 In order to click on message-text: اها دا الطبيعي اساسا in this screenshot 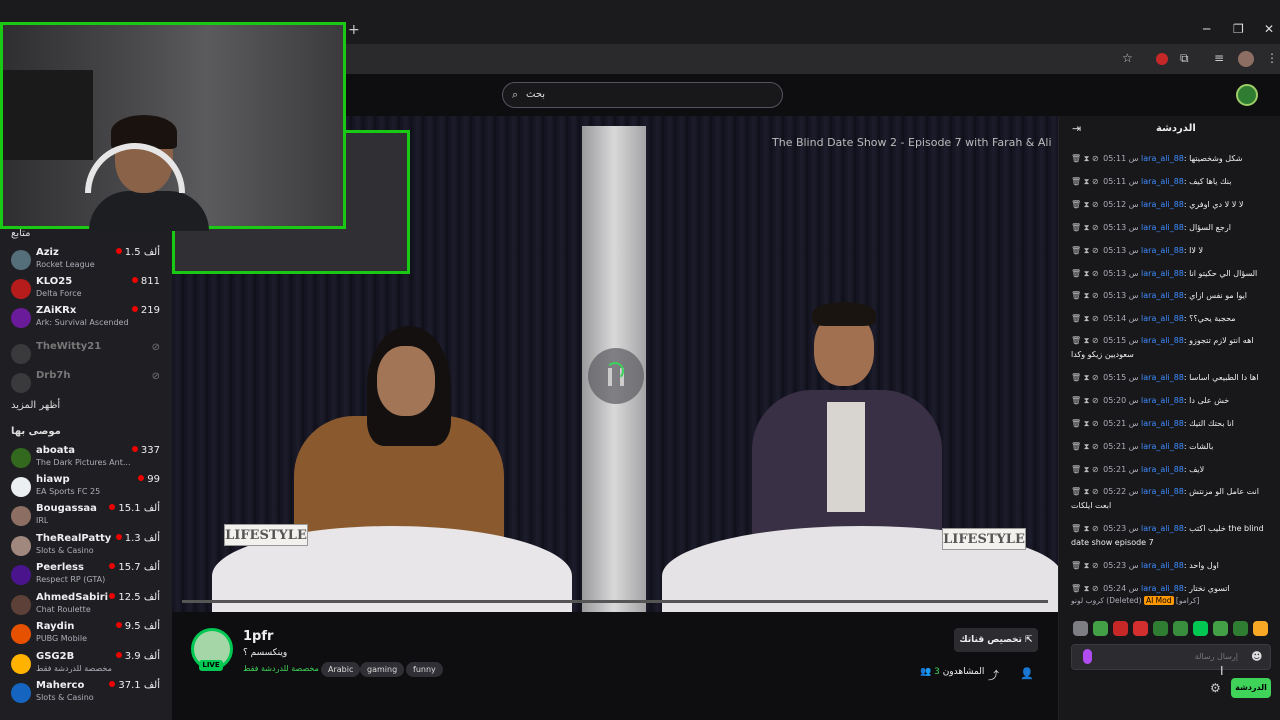, I will do `click(1224, 377)`.